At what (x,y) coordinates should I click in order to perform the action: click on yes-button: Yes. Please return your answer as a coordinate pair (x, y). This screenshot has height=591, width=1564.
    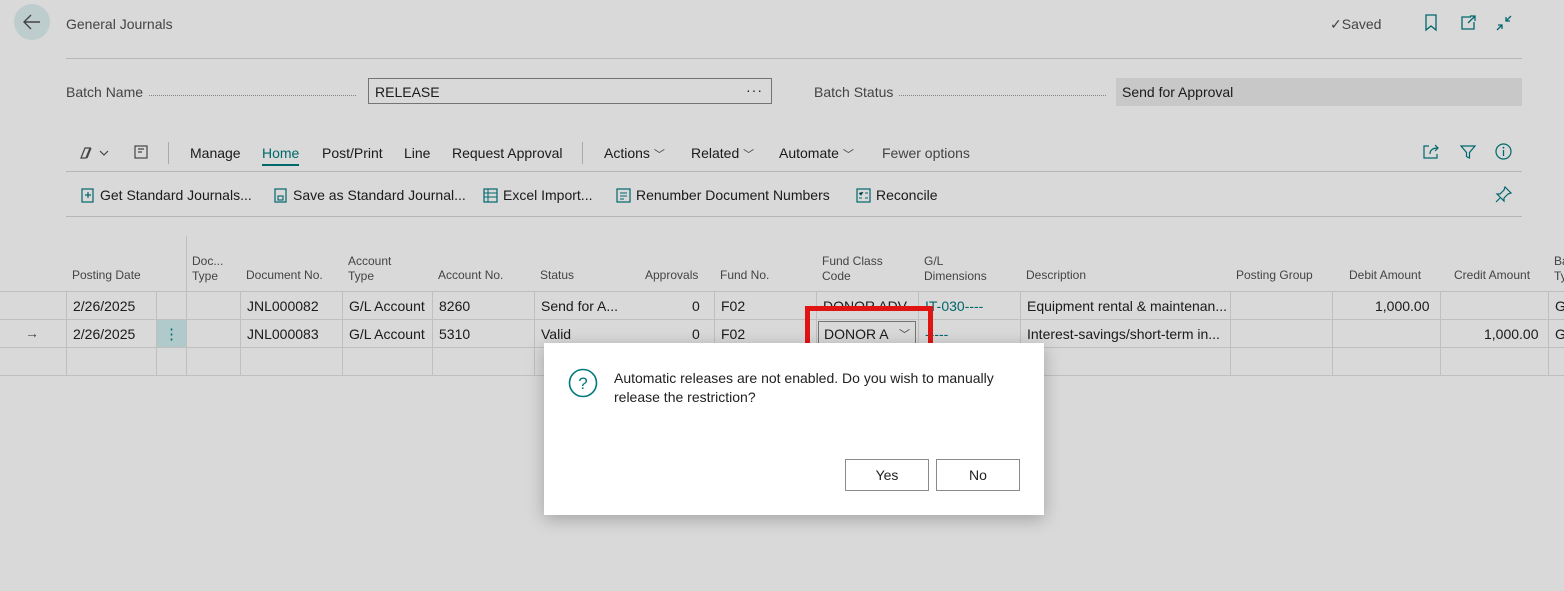
    Looking at the image, I should click on (887, 475).